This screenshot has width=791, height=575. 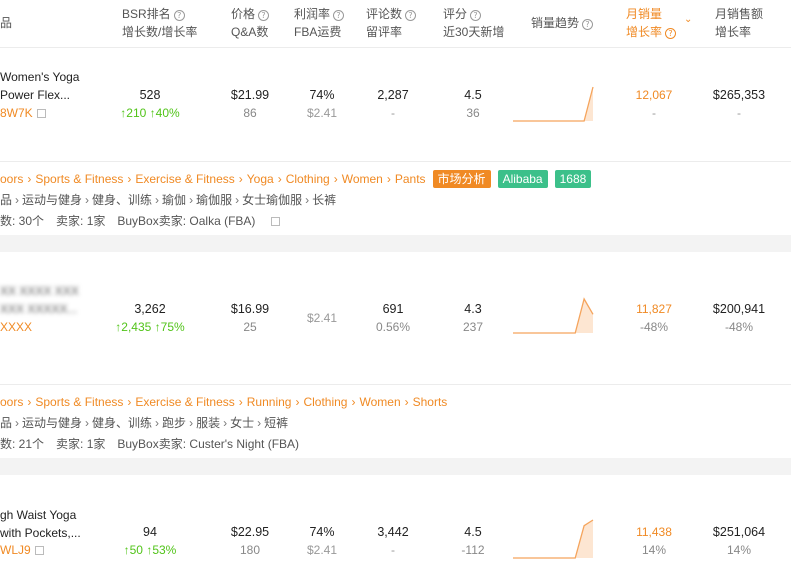 I want to click on col-product-header: 品, so click(x=6, y=23).